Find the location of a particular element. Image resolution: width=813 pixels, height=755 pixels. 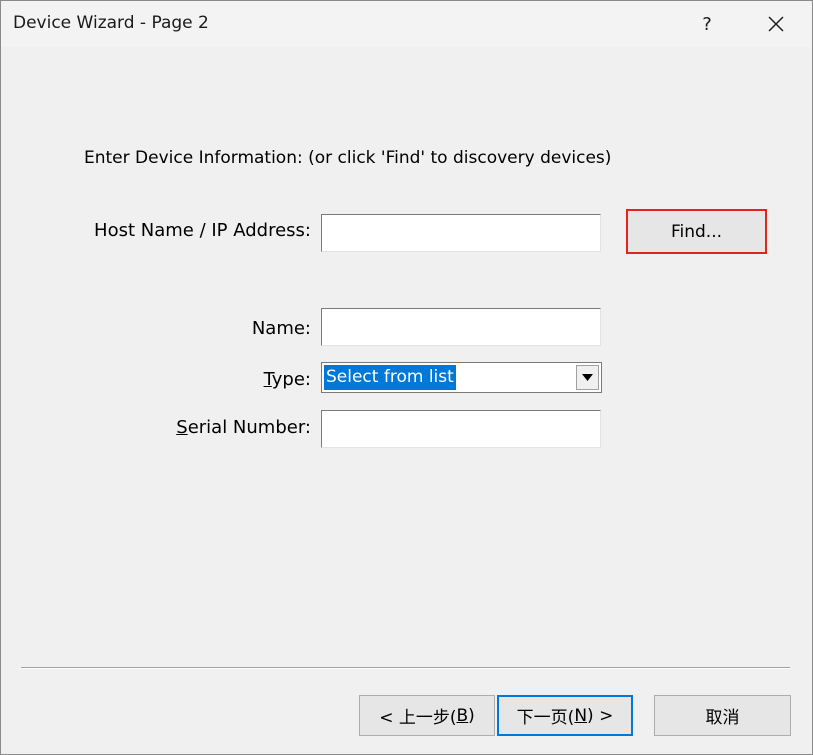

window-title: Device Wizard - Page 2 is located at coordinates (111, 23).